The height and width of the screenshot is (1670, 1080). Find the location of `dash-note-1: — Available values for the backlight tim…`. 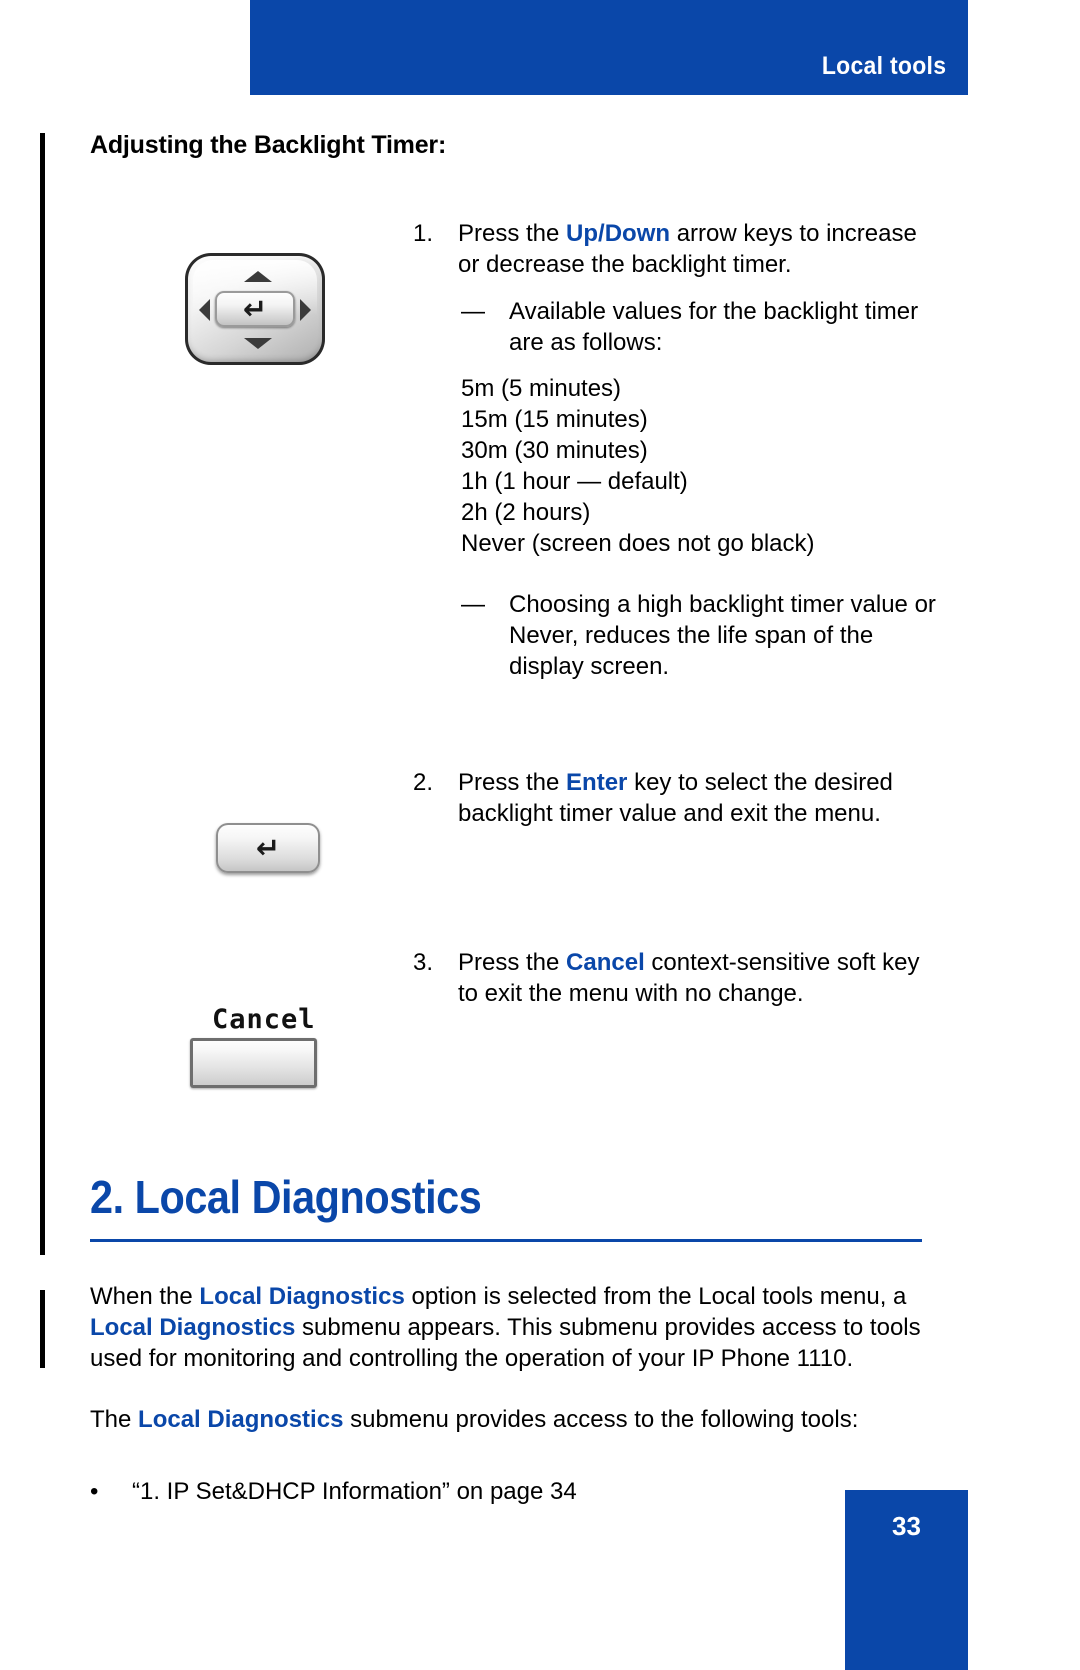

dash-note-1: — Available values for the backlight tim… is located at coordinates (696, 327).